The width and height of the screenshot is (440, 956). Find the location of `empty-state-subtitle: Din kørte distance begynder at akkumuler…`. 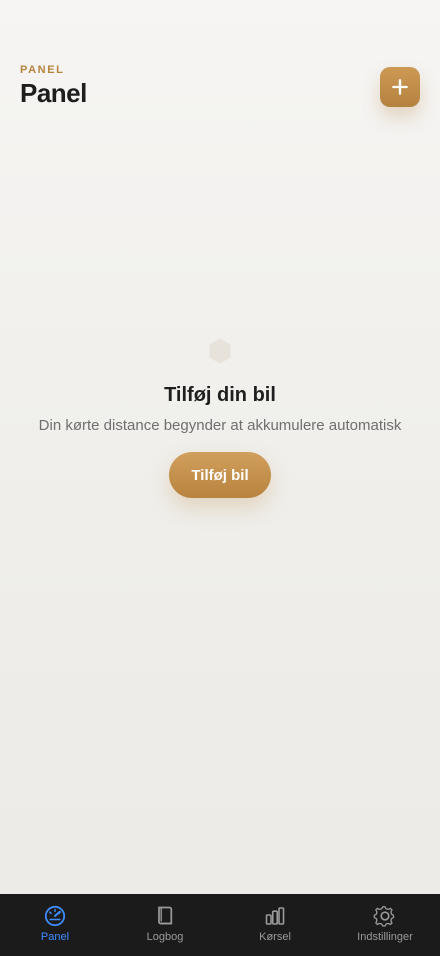

empty-state-subtitle: Din kørte distance begynder at akkumuler… is located at coordinates (220, 425).